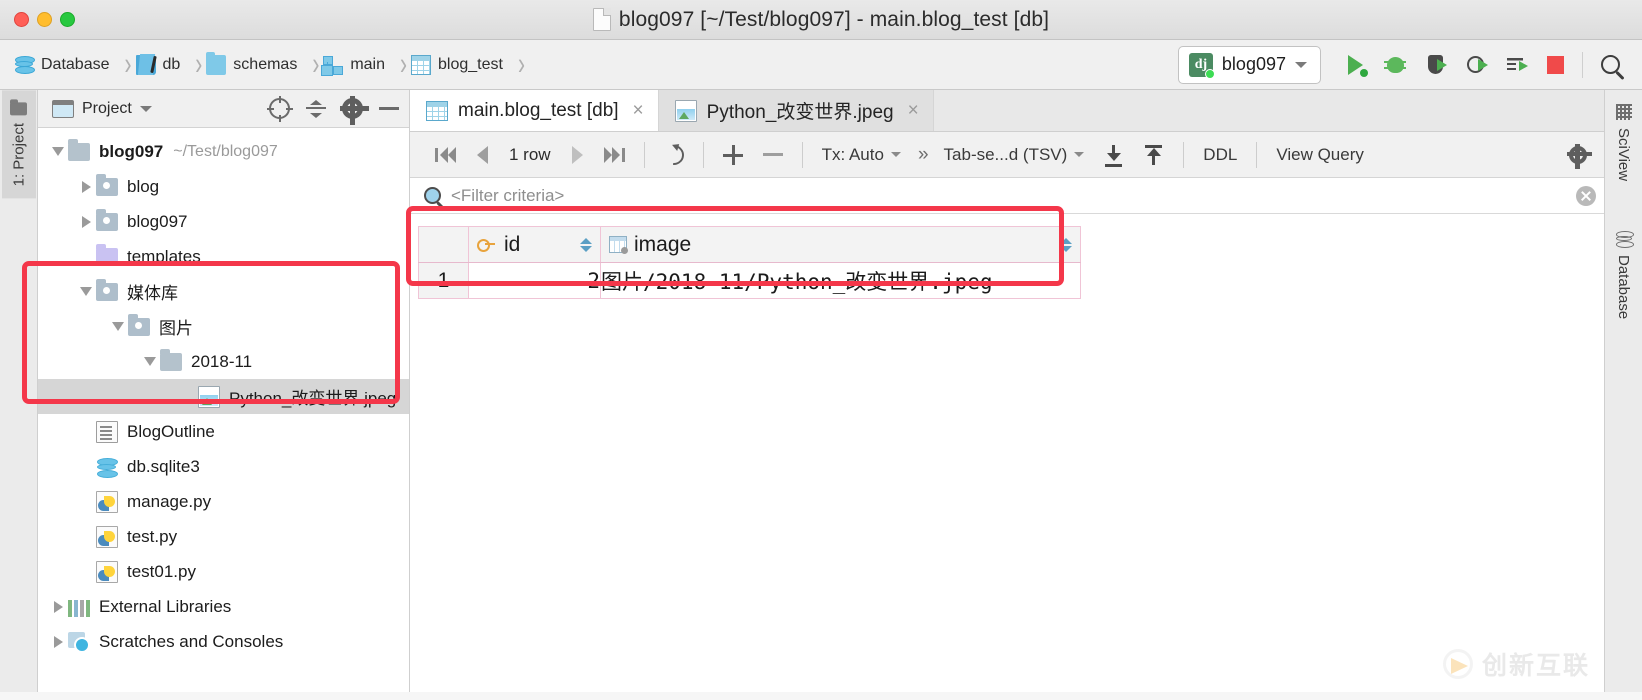 The height and width of the screenshot is (700, 1642). I want to click on first-page-button, so click(446, 155).